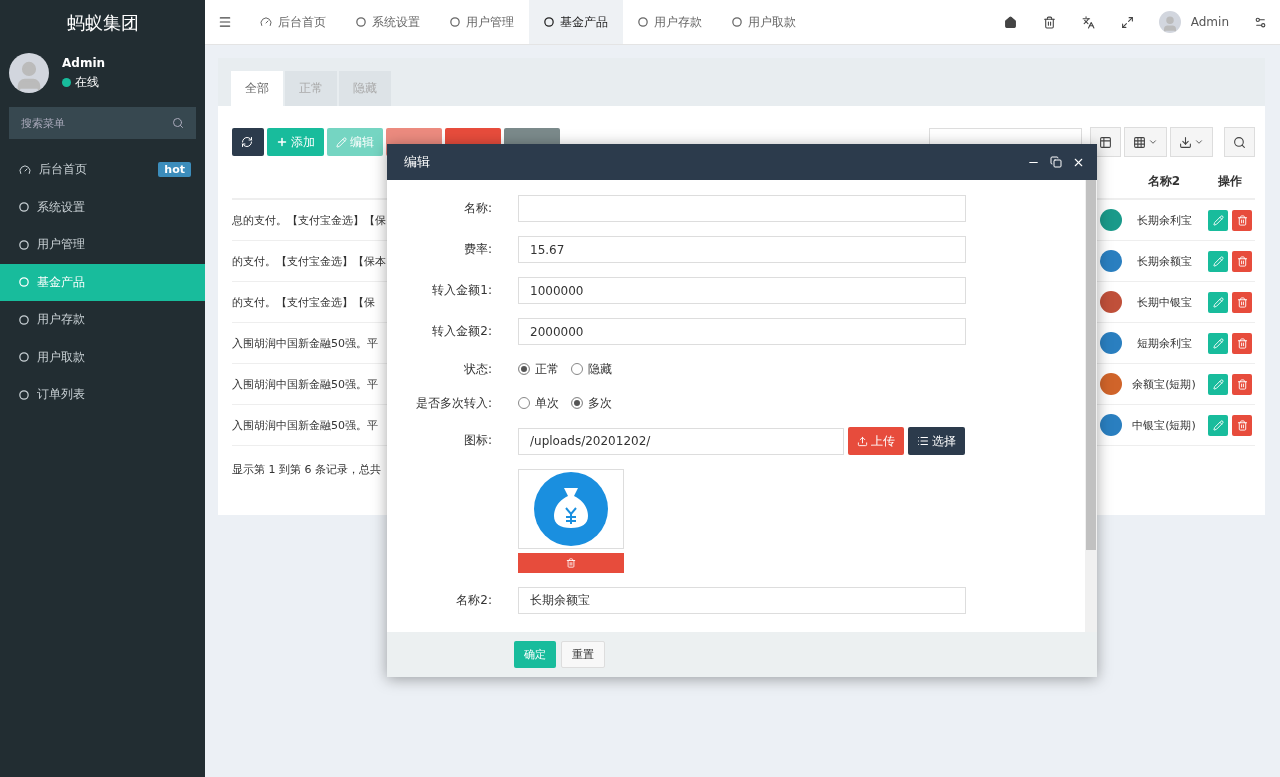 The height and width of the screenshot is (777, 1280). I want to click on dialog-title: 编辑, so click(417, 162).